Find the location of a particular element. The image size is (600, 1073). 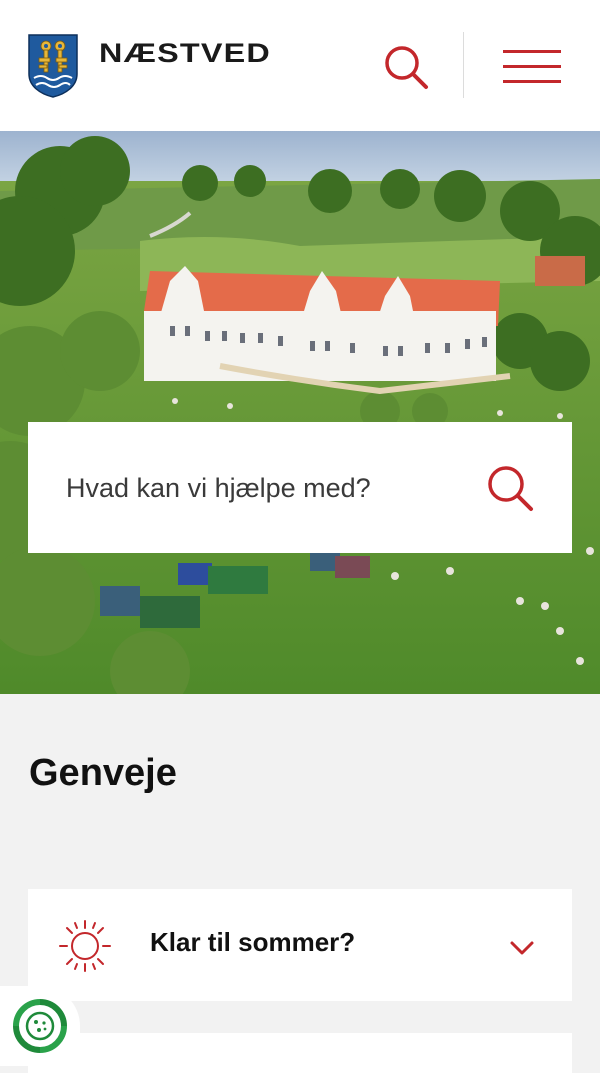

chevron-down-icon is located at coordinates (522, 948).